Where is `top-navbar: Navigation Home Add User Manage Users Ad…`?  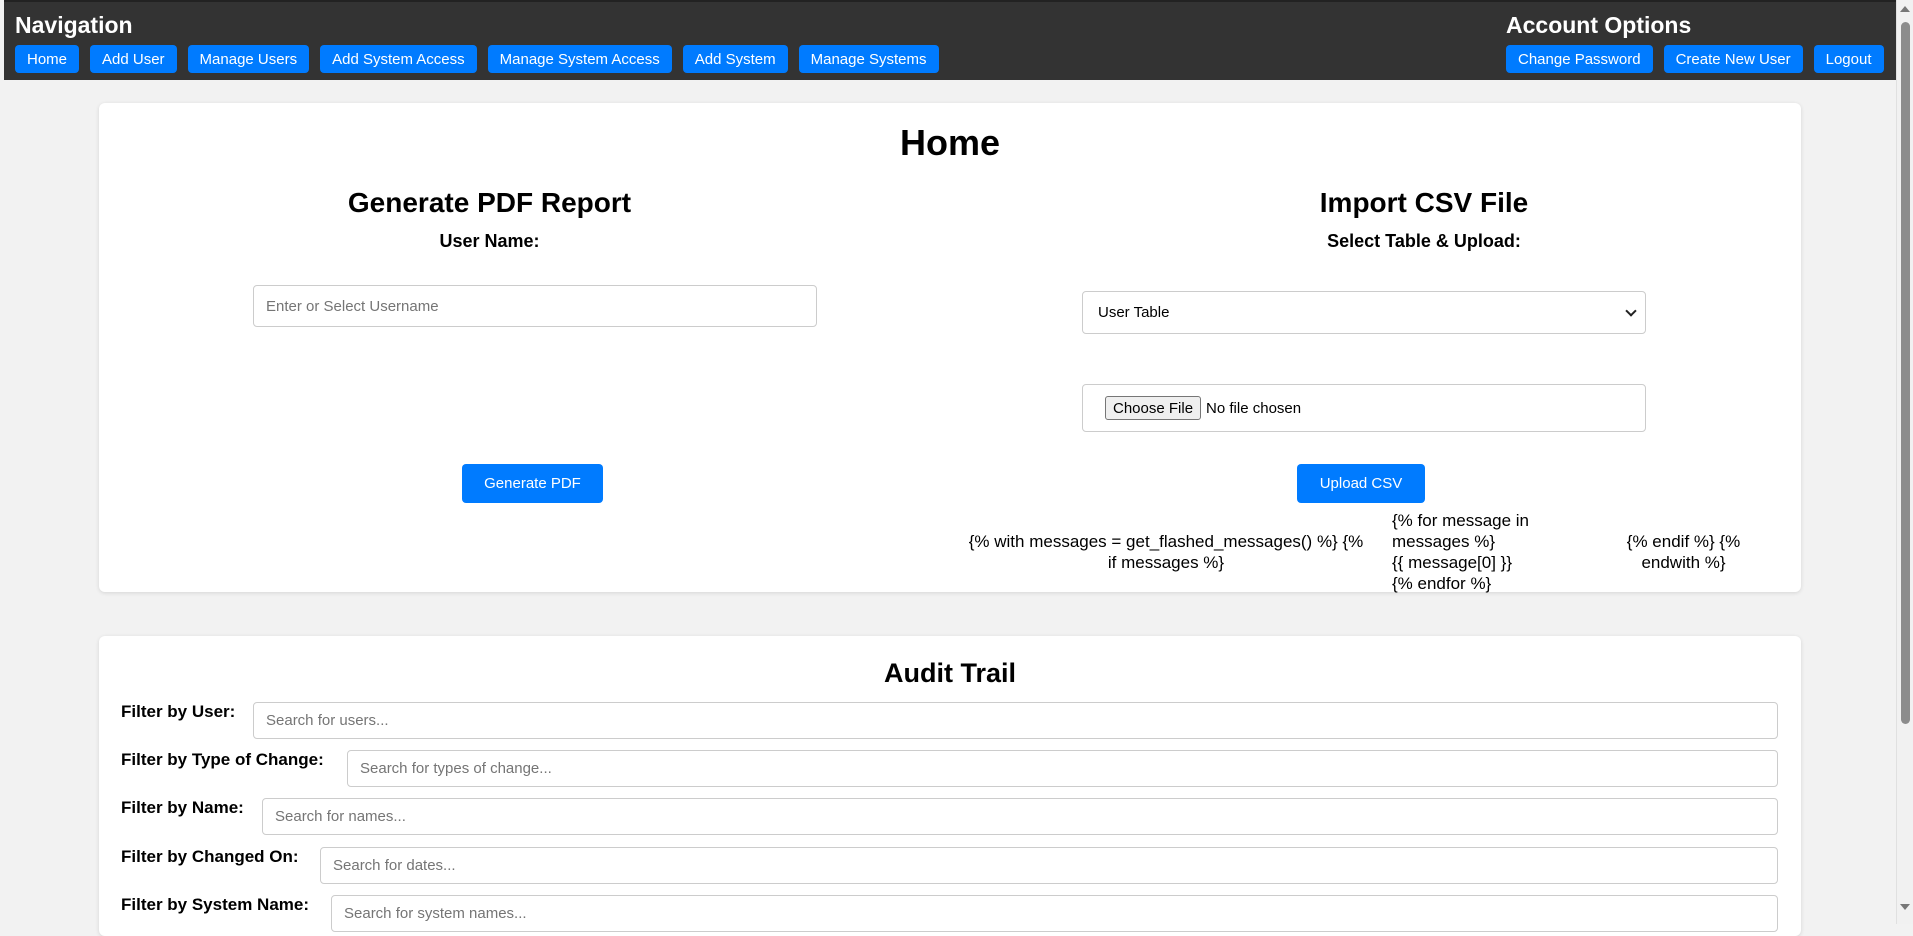 top-navbar: Navigation Home Add User Manage Users Ad… is located at coordinates (950, 40).